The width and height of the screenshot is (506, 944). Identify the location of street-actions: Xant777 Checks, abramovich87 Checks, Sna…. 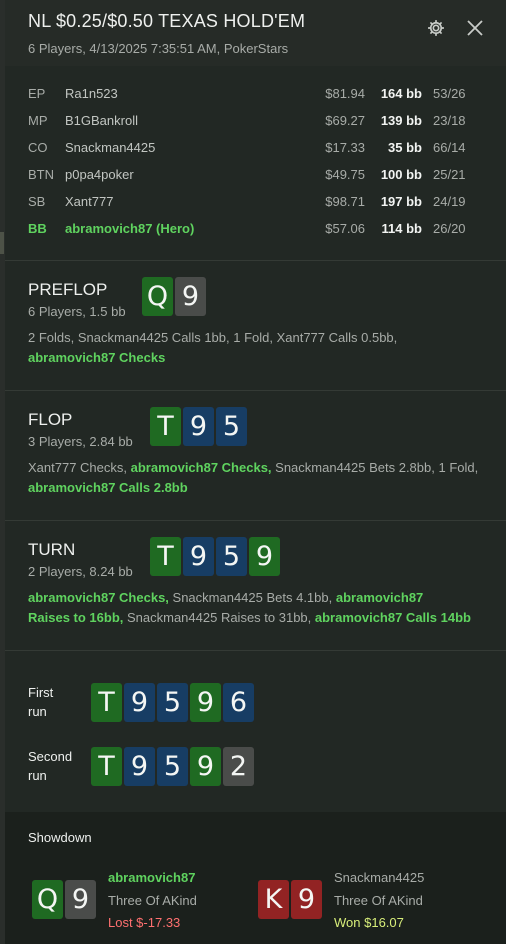
(258, 477).